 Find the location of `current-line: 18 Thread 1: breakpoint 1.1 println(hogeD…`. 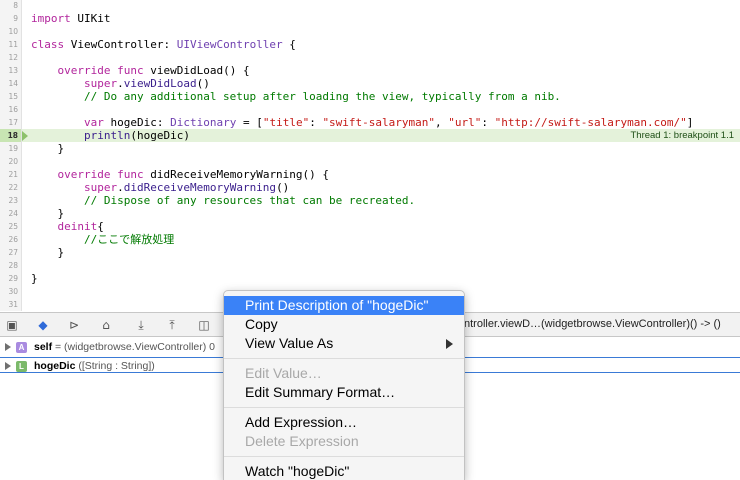

current-line: 18 Thread 1: breakpoint 1.1 println(hogeD… is located at coordinates (370, 135).